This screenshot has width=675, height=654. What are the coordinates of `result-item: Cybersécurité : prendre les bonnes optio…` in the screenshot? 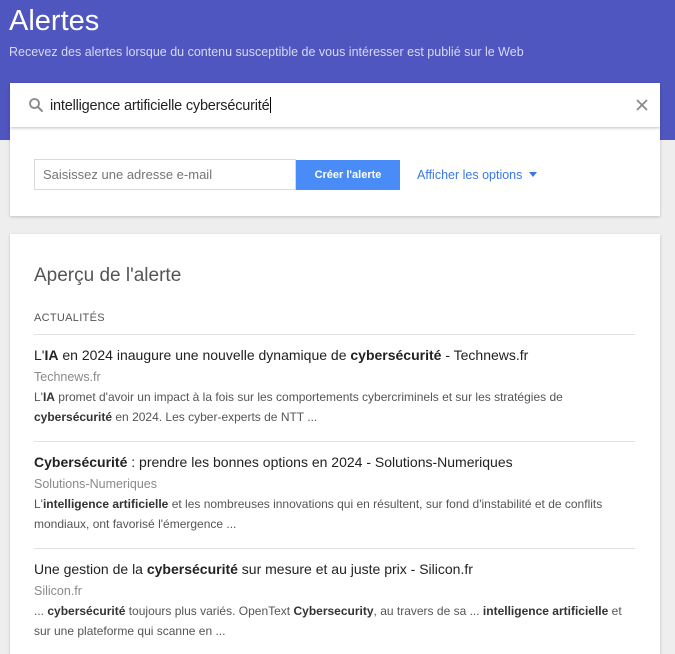 It's located at (334, 493).